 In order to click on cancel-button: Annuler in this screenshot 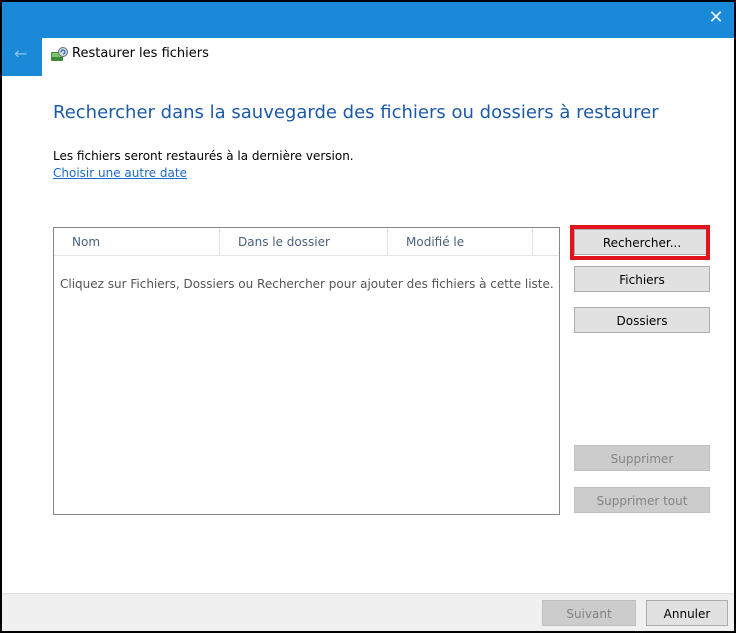, I will do `click(687, 613)`.